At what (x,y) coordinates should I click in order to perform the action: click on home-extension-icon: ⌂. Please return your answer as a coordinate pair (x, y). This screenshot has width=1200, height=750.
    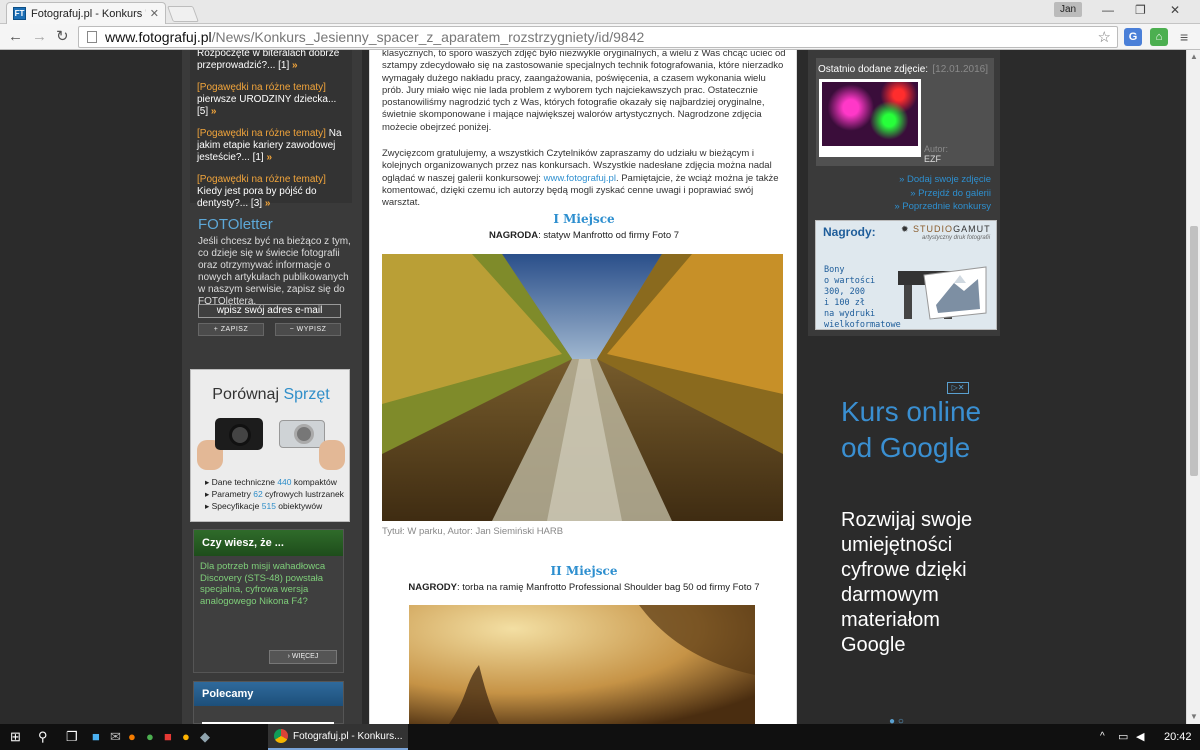
    Looking at the image, I should click on (1159, 37).